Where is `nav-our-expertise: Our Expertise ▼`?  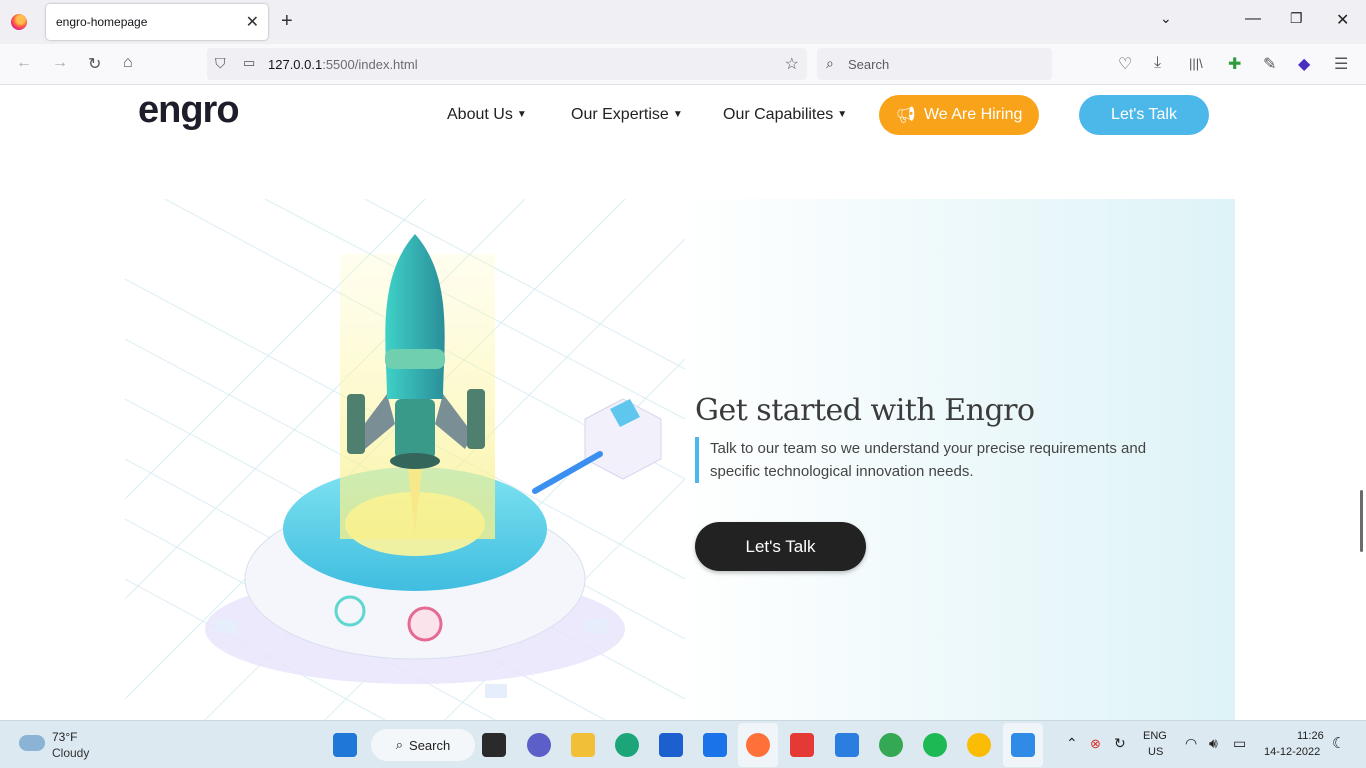
nav-our-expertise: Our Expertise ▼ is located at coordinates (627, 115).